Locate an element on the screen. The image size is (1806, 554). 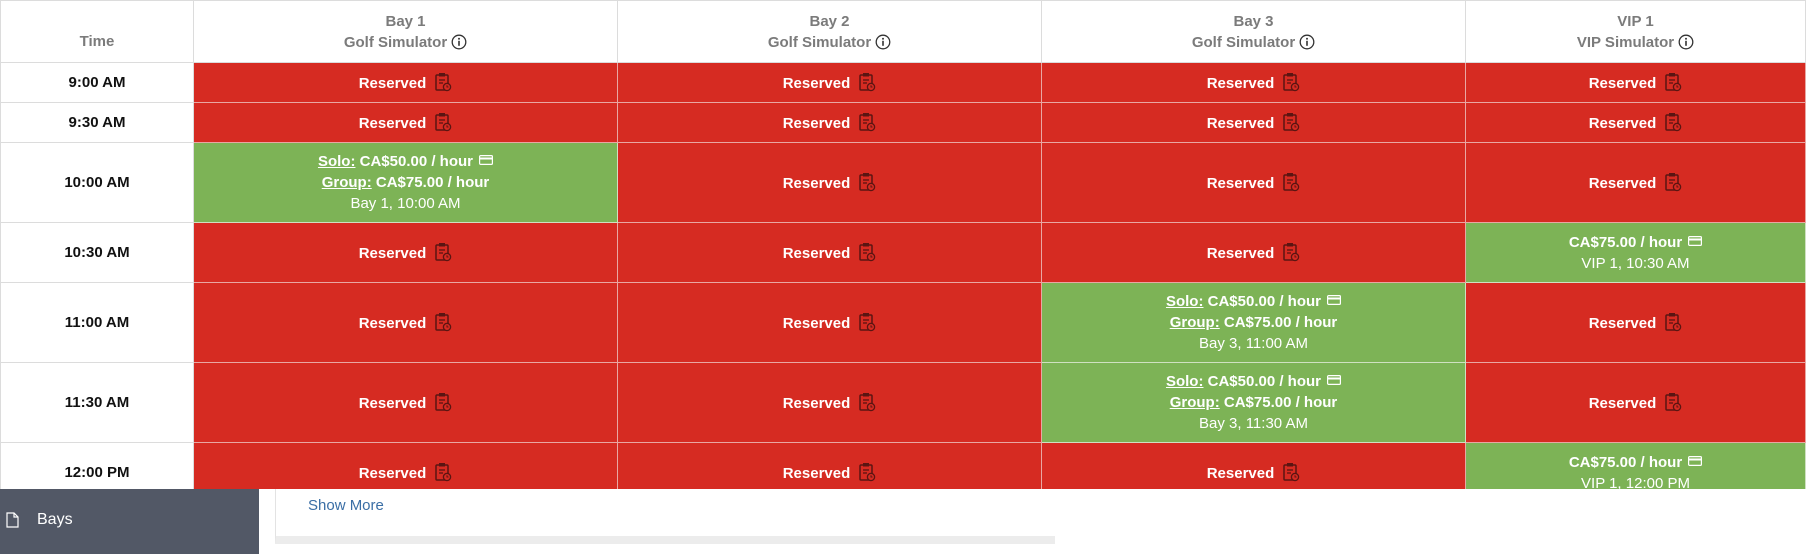
time-cell: 10:30 AM is located at coordinates (97, 252).